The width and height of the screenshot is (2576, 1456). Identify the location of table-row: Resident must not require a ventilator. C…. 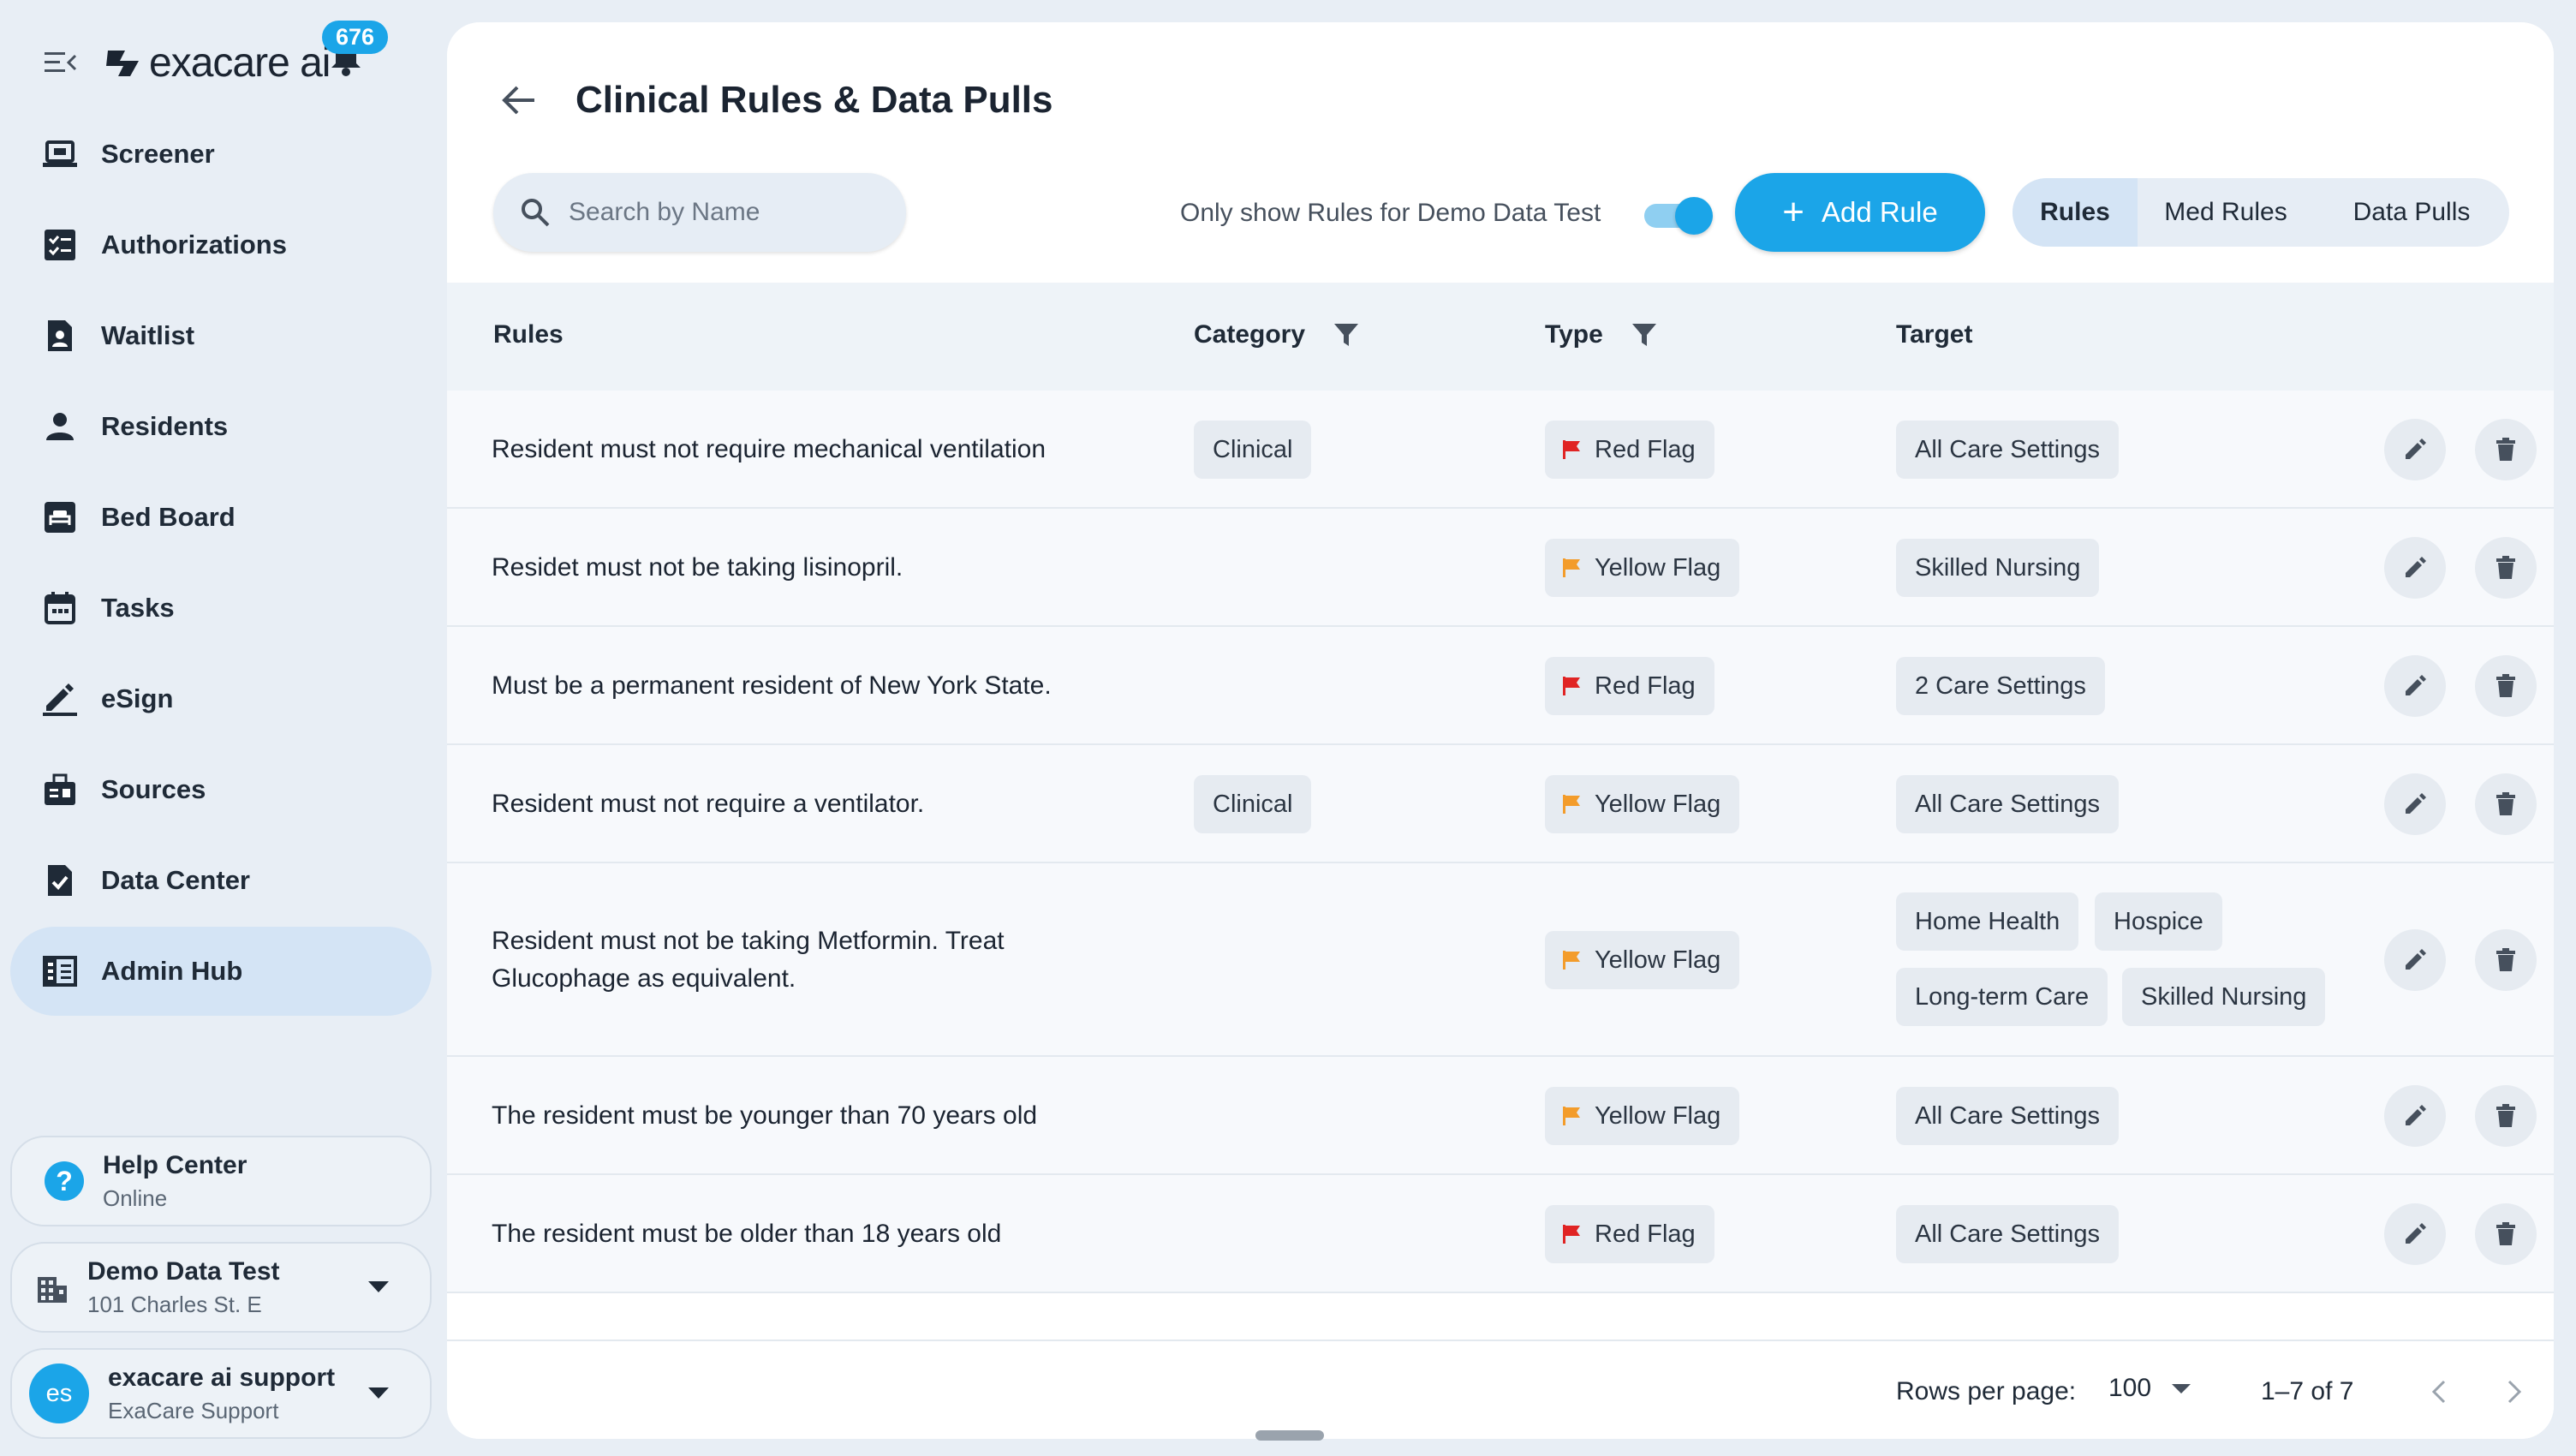
(1500, 804).